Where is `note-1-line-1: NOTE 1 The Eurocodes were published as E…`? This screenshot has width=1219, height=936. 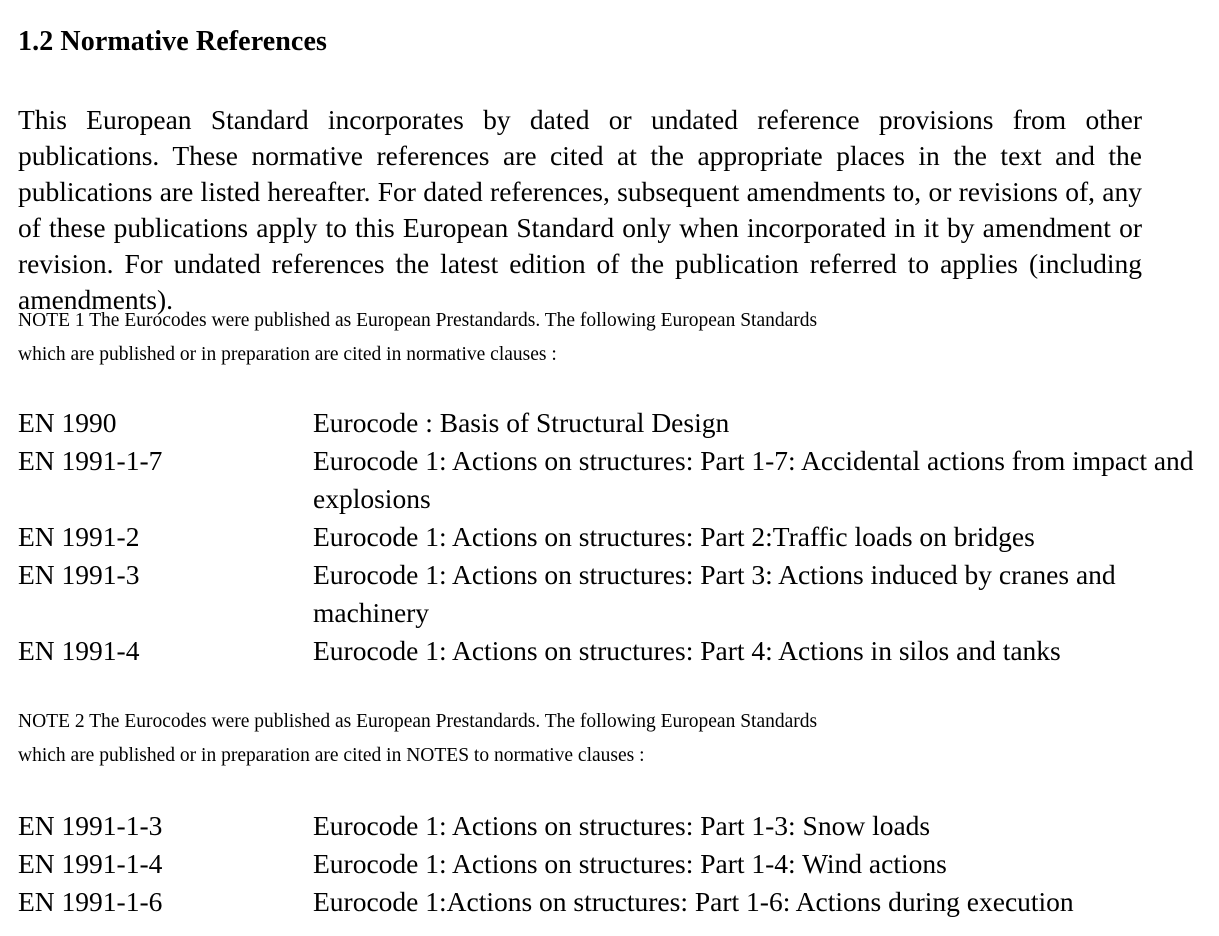 note-1-line-1: NOTE 1 The Eurocodes were published as E… is located at coordinates (418, 320).